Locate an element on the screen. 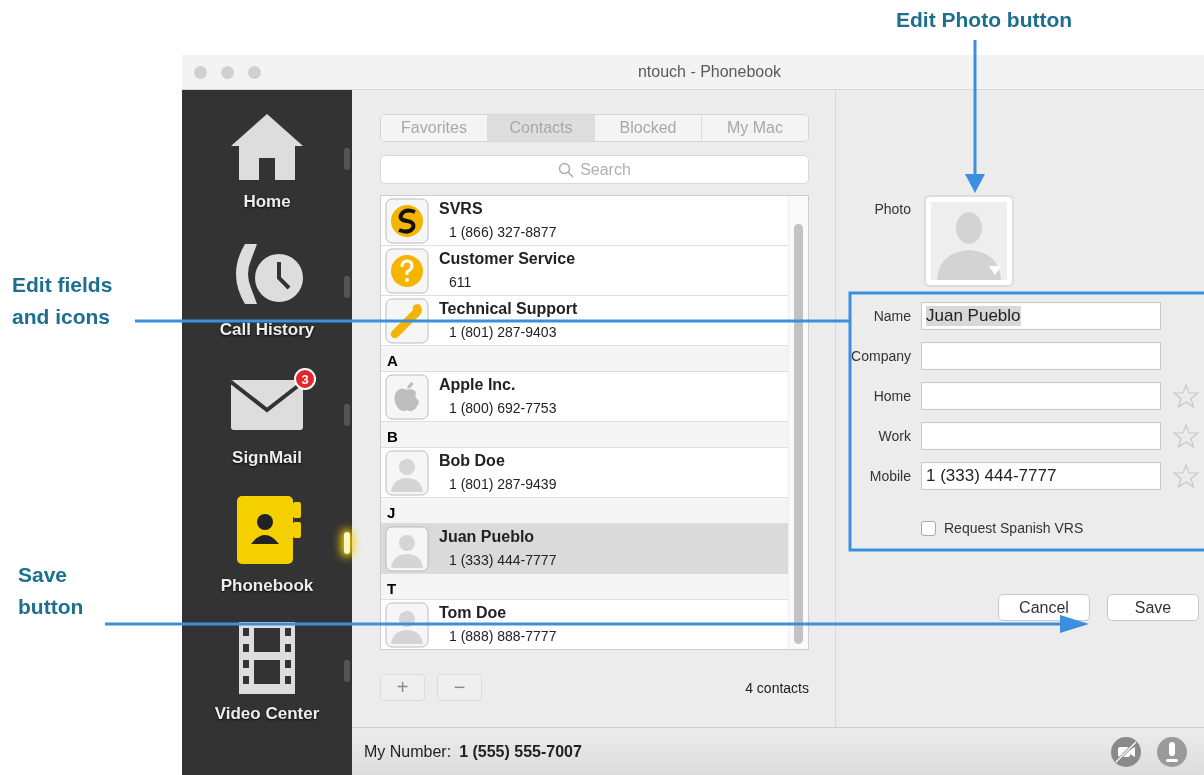 Image resolution: width=1204 pixels, height=775 pixels. sidebar-item: Phonebook is located at coordinates (267, 550).